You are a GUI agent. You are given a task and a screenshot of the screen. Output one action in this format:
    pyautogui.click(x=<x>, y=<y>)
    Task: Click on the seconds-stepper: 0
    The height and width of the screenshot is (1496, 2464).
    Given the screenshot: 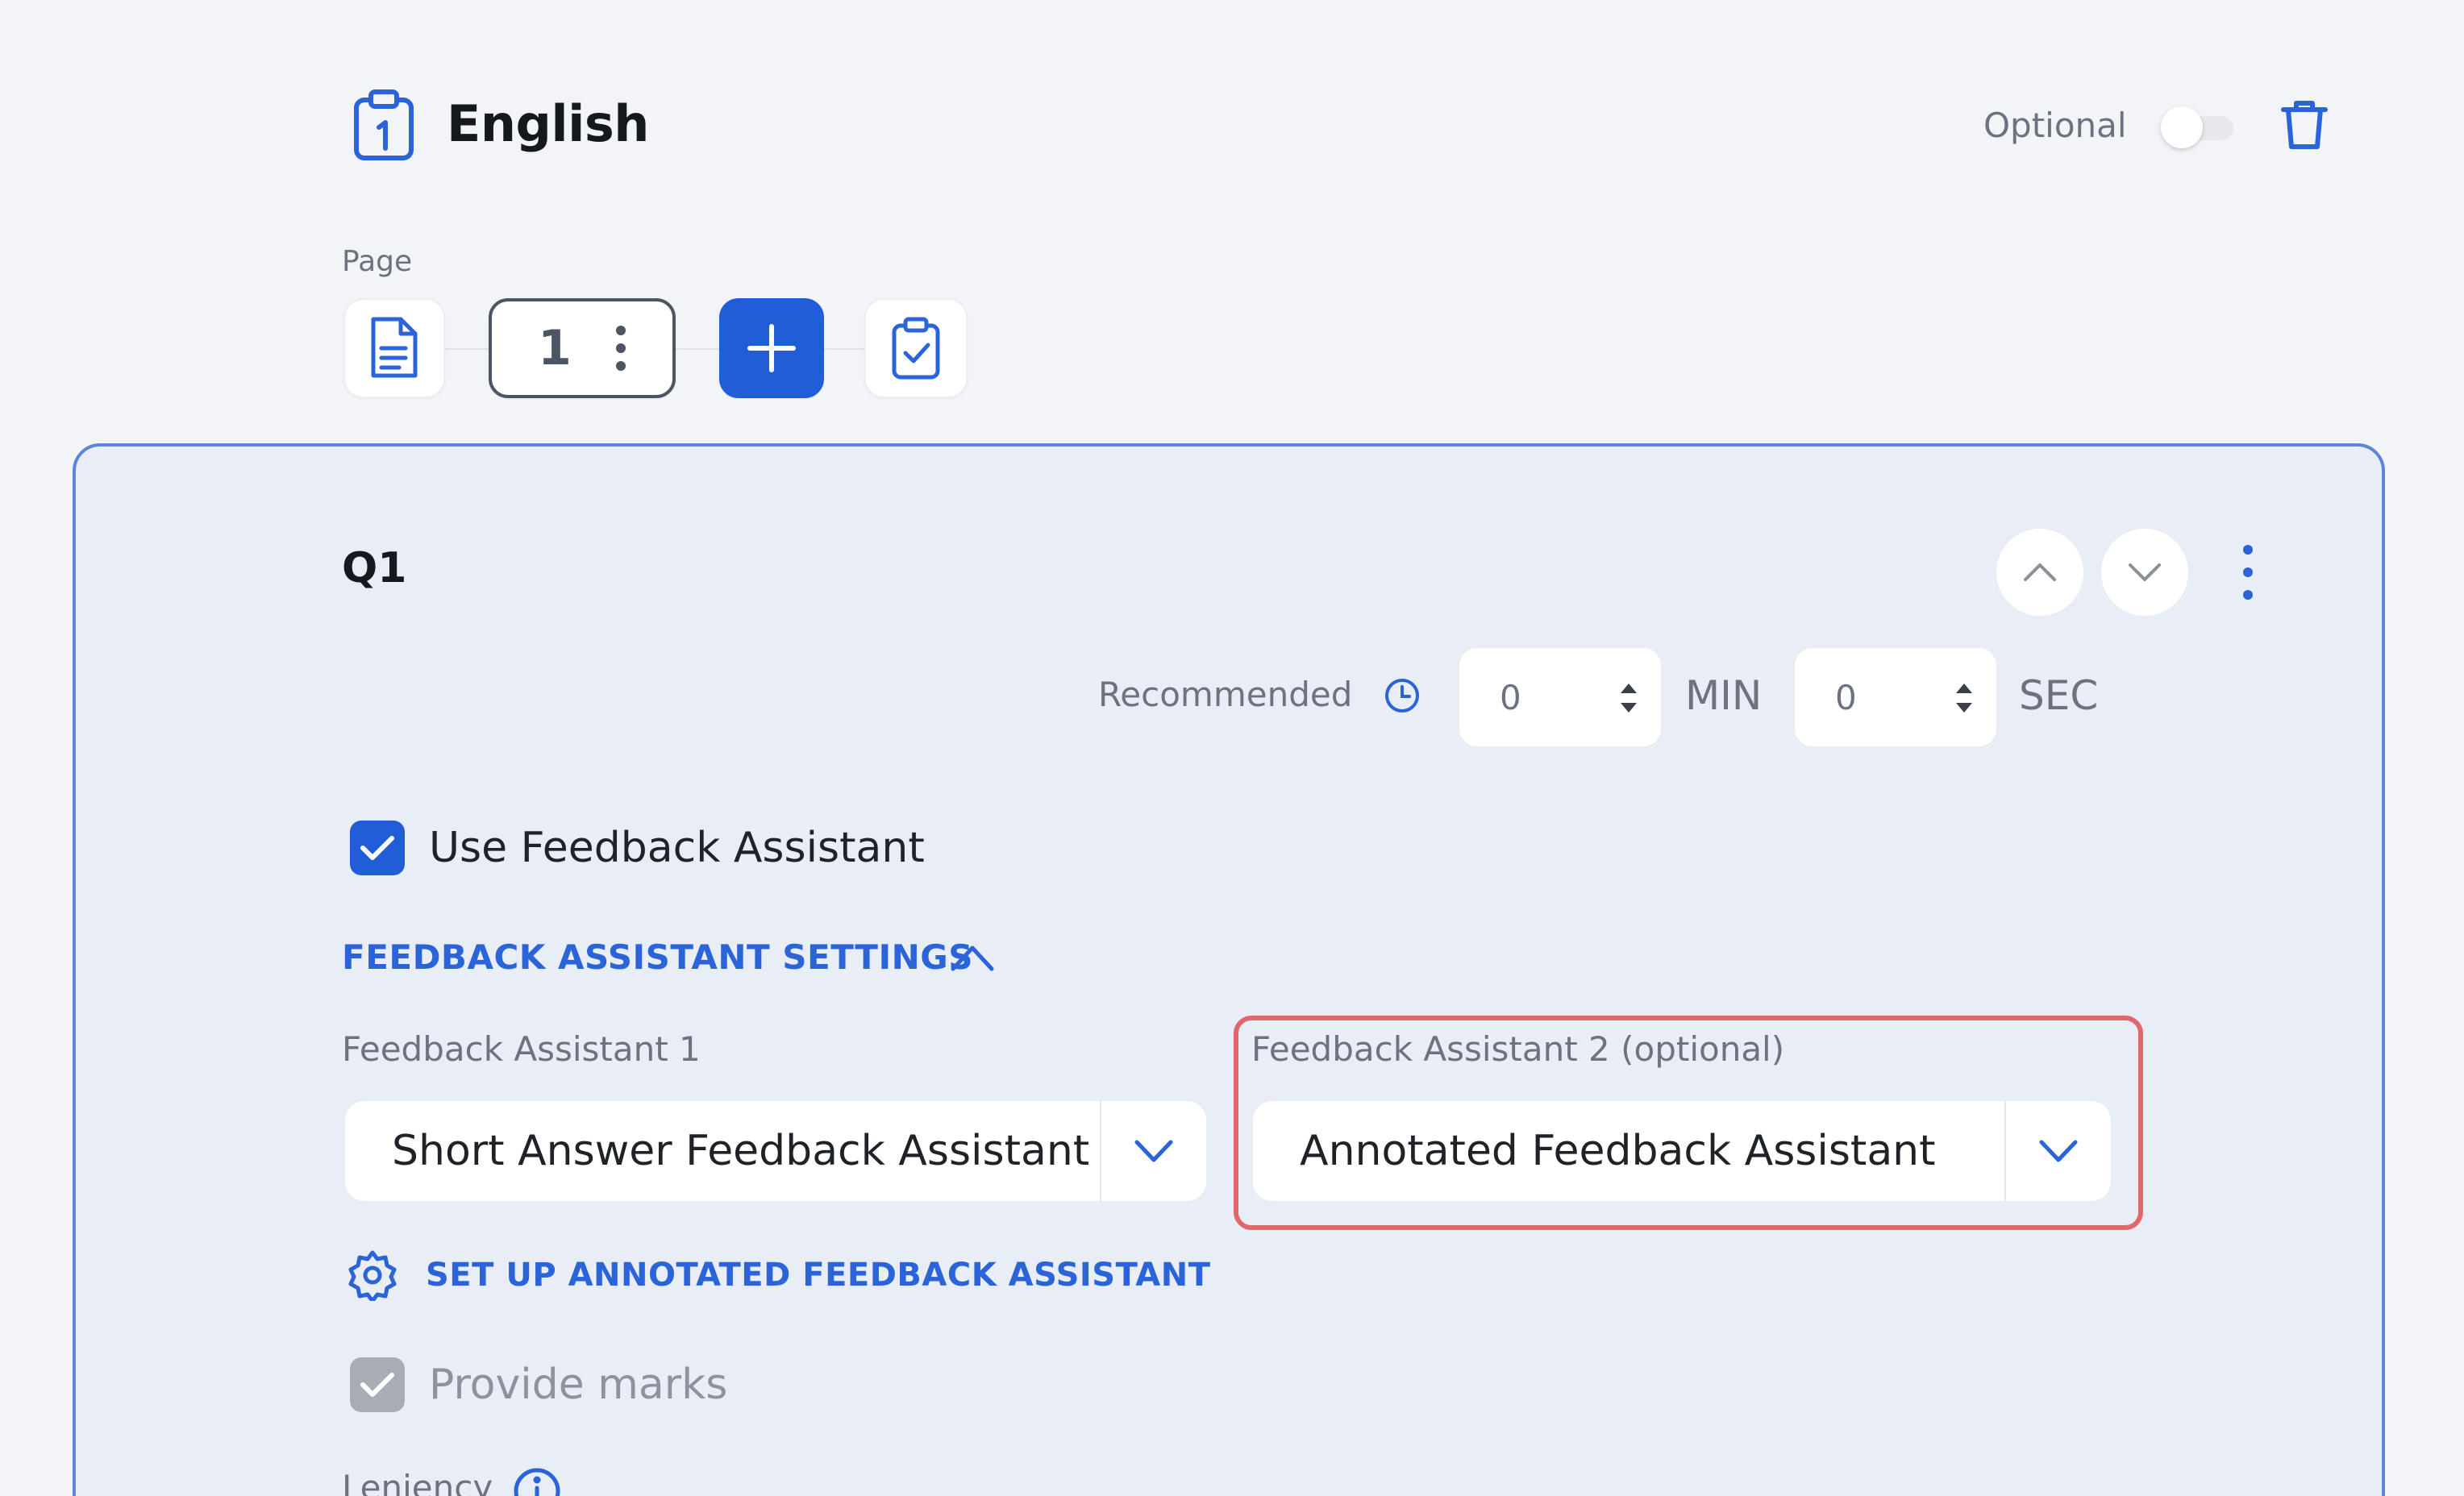 What is the action you would take?
    pyautogui.click(x=1895, y=697)
    